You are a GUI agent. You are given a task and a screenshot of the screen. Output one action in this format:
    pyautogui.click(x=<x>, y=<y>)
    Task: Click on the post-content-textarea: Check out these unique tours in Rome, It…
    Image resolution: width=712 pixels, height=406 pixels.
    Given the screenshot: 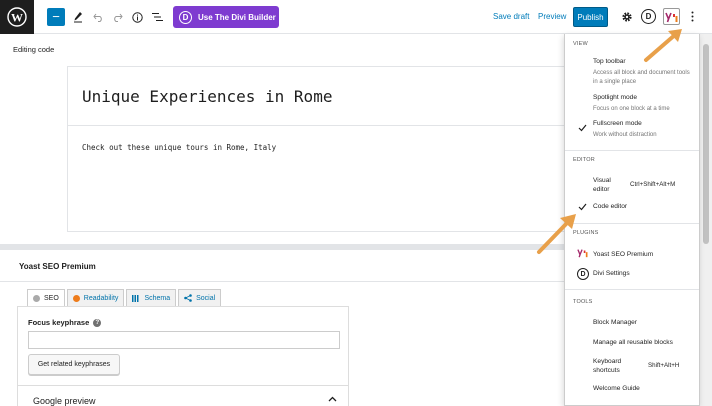 What is the action you would take?
    pyautogui.click(x=179, y=147)
    